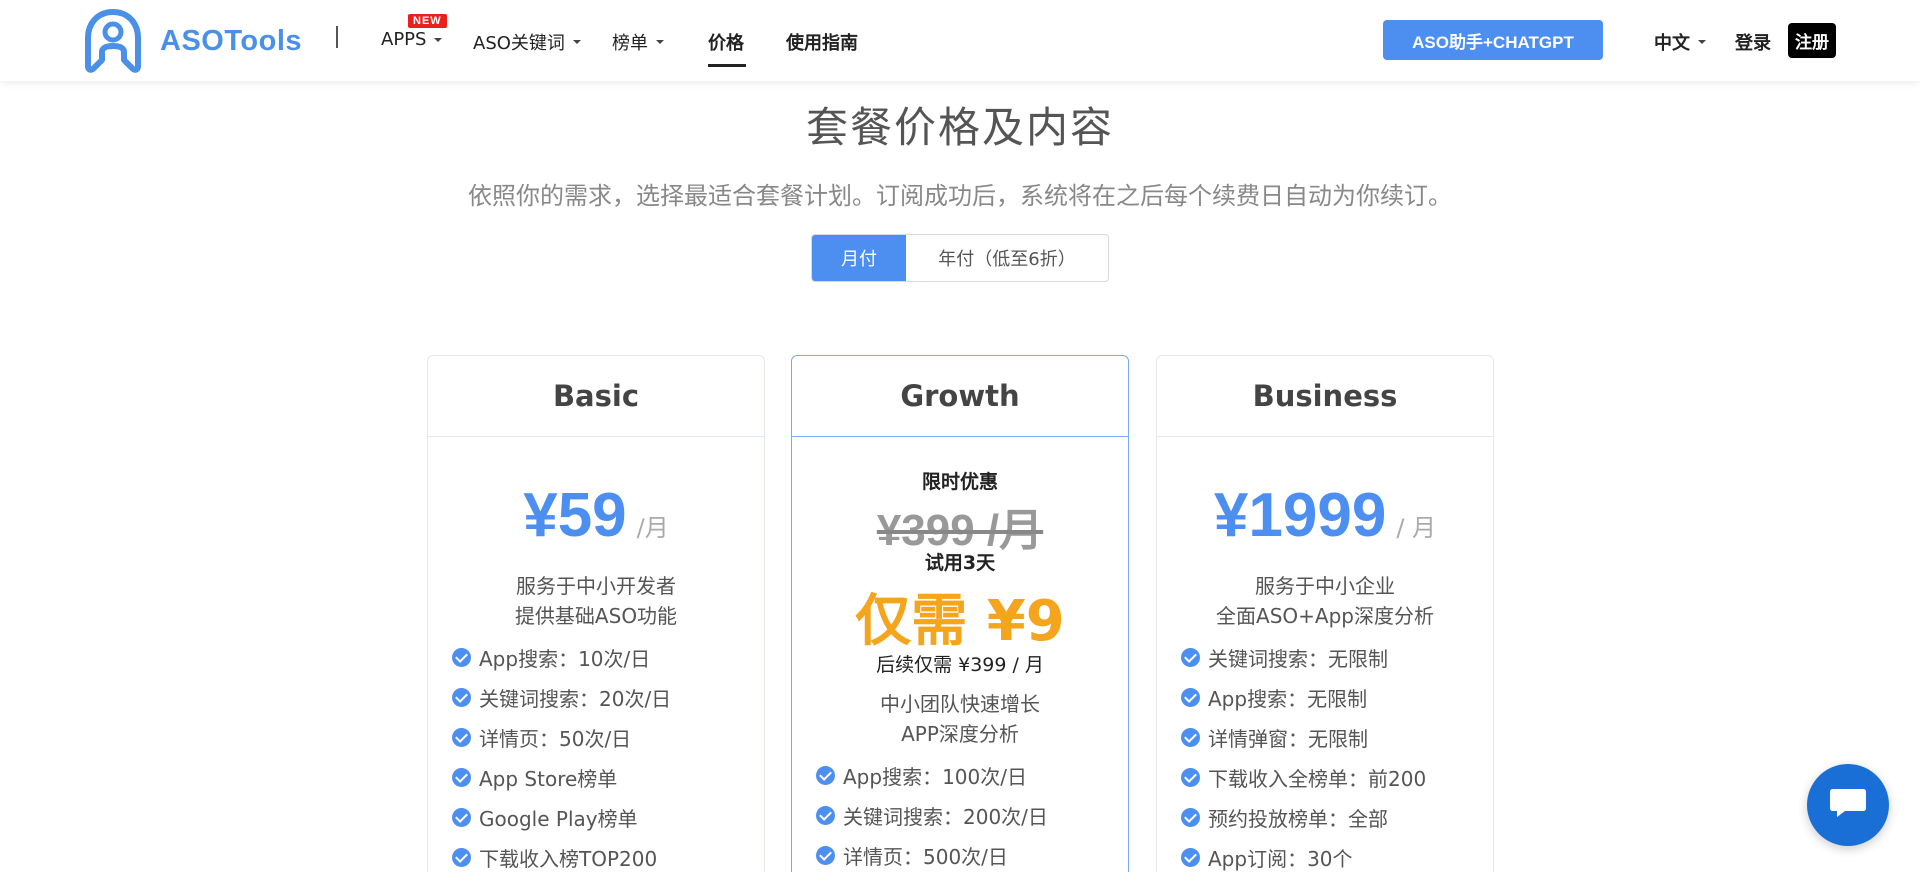 This screenshot has width=1920, height=872. What do you see at coordinates (1298, 818) in the screenshot?
I see `feature-text: 预约投放榜单：全部` at bounding box center [1298, 818].